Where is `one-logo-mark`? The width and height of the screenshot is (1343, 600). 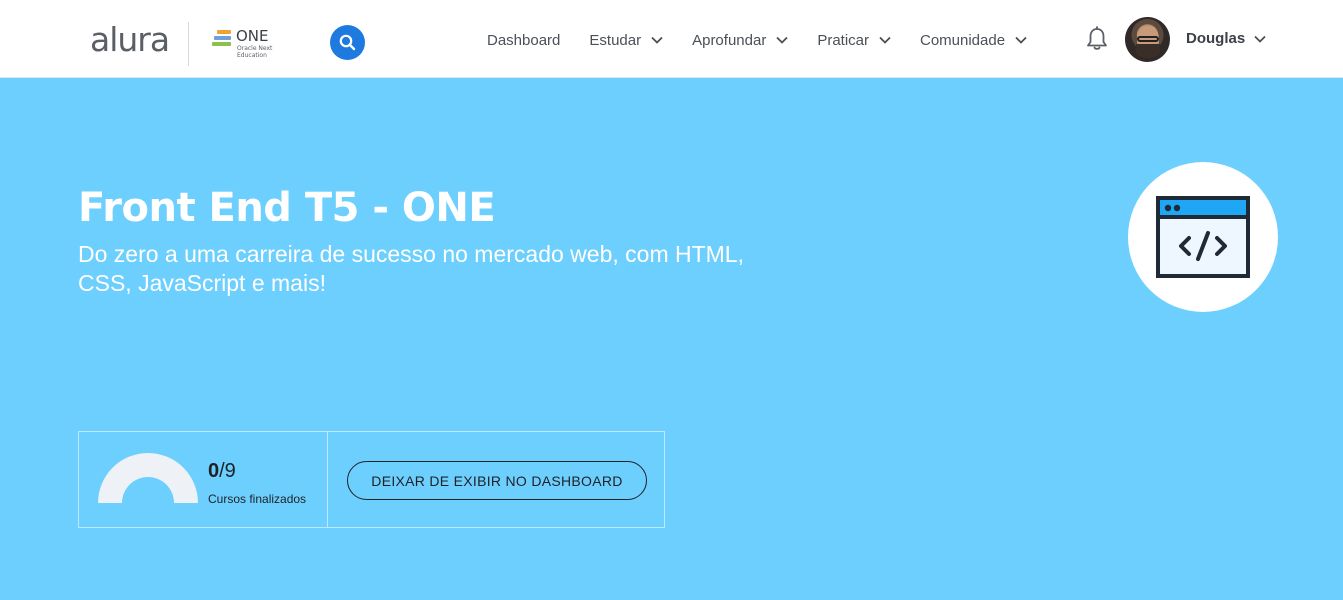 one-logo-mark is located at coordinates (221, 39).